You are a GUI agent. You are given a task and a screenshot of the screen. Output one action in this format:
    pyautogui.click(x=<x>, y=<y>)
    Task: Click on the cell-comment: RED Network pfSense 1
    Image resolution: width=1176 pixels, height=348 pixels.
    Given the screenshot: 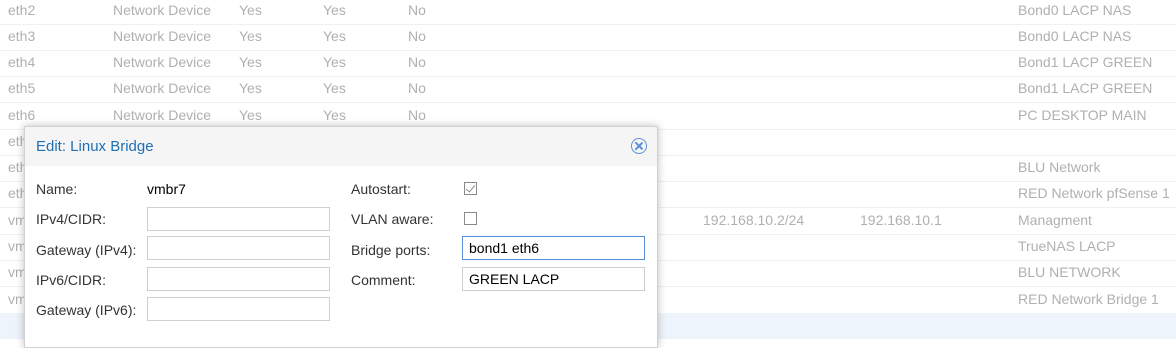 What is the action you would take?
    pyautogui.click(x=1094, y=193)
    